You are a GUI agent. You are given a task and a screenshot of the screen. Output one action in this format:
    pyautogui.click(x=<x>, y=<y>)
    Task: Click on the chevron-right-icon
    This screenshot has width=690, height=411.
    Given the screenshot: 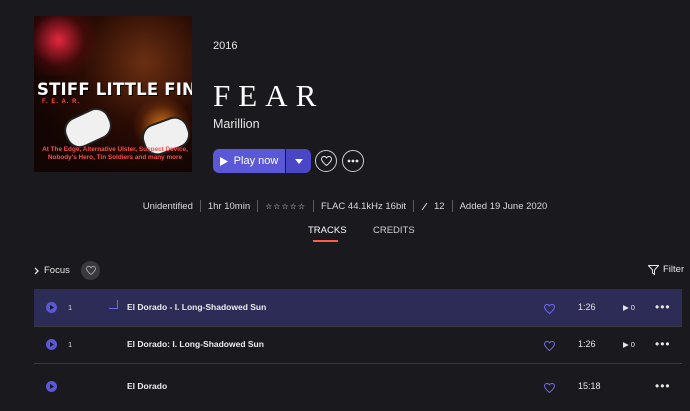 What is the action you would take?
    pyautogui.click(x=36, y=270)
    